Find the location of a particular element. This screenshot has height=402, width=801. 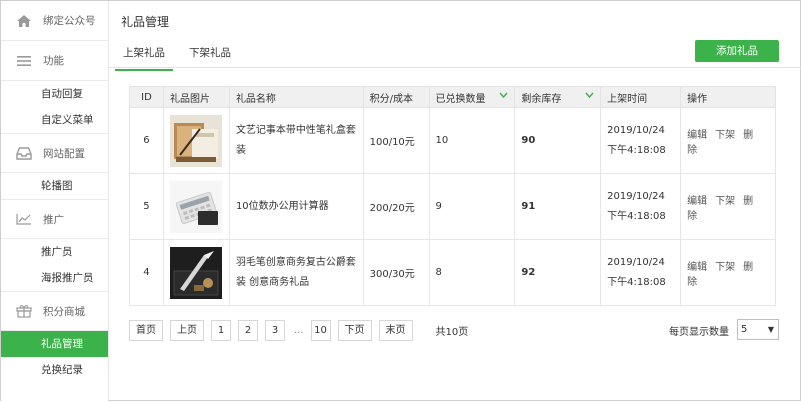

page-button-1: 1 is located at coordinates (221, 330).